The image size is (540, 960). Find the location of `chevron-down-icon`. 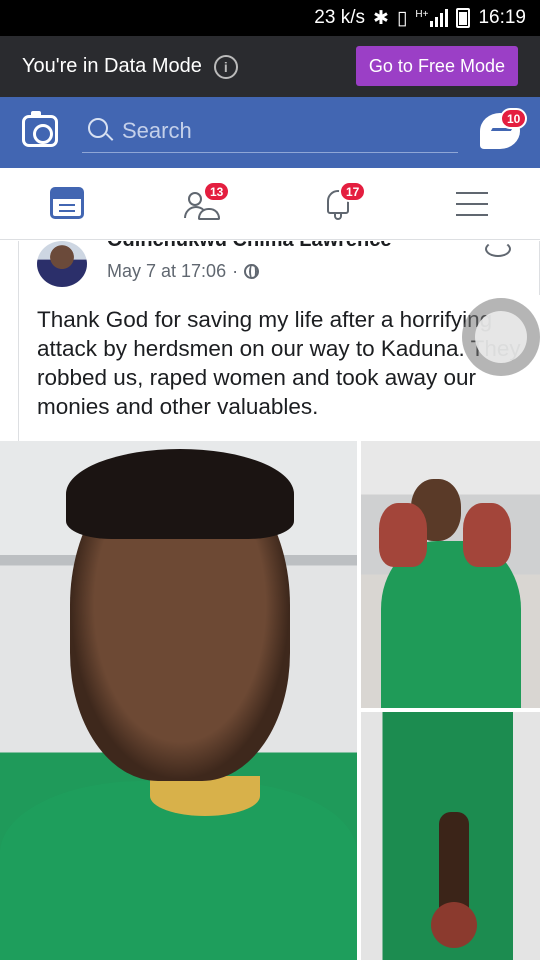

chevron-down-icon is located at coordinates (498, 249).